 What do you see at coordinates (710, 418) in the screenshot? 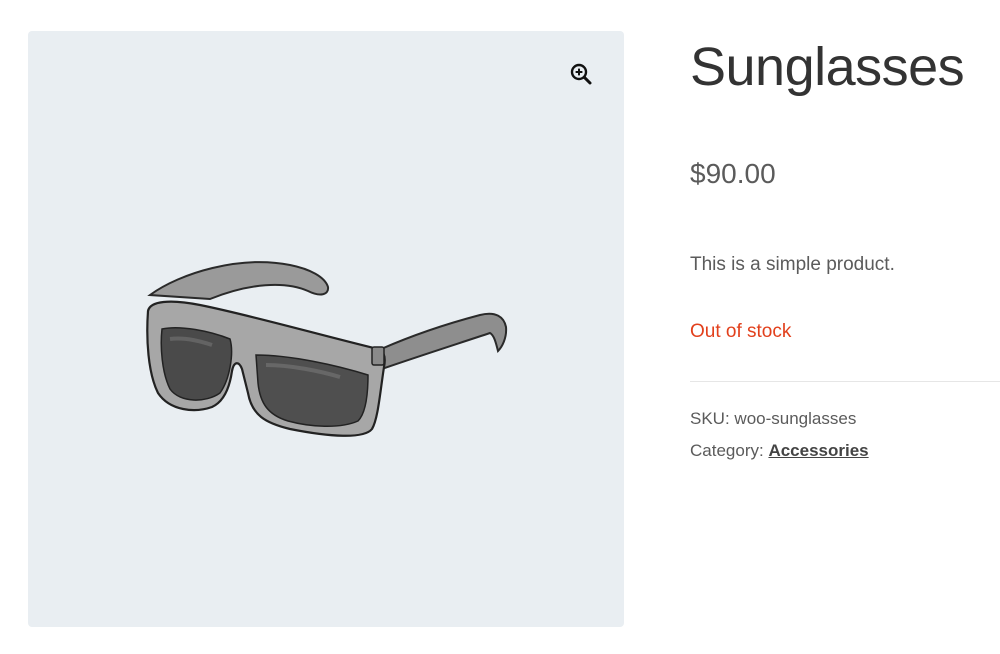
I see `sku-label: SKU:` at bounding box center [710, 418].